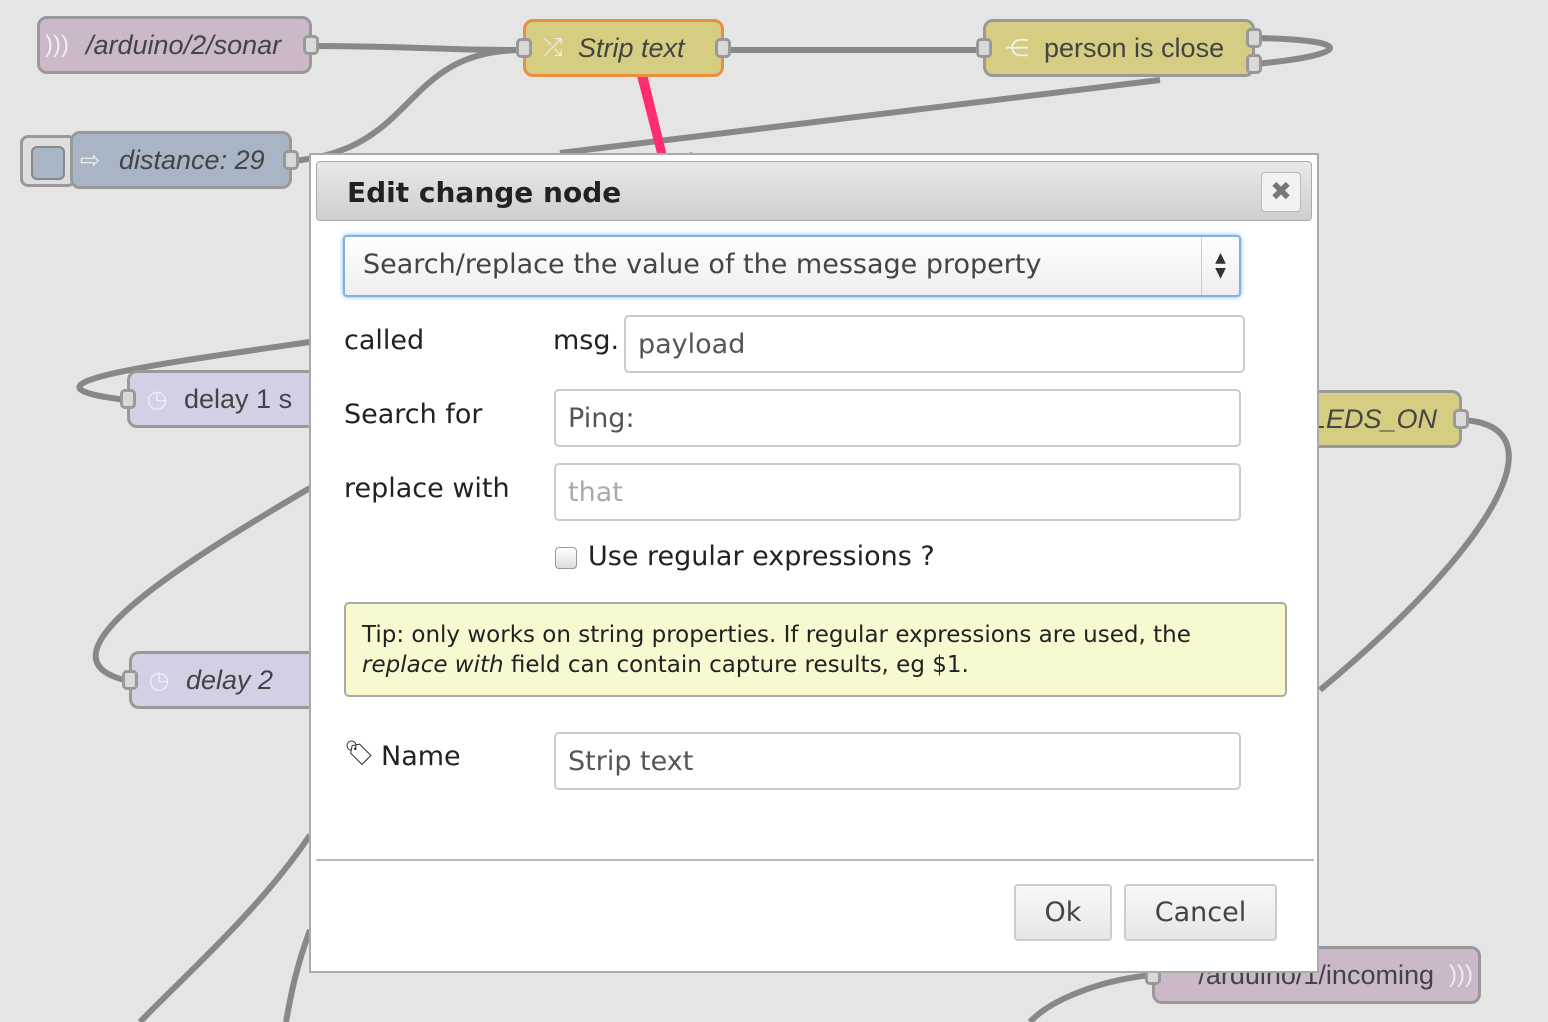 The image size is (1548, 1022). Describe the element at coordinates (897, 418) in the screenshot. I see `search-input: Ping:` at that location.